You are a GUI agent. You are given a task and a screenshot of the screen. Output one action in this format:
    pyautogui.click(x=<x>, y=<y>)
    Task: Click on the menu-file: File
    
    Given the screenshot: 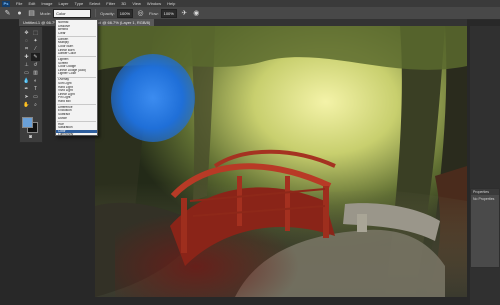 What is the action you would take?
    pyautogui.click(x=19, y=3)
    